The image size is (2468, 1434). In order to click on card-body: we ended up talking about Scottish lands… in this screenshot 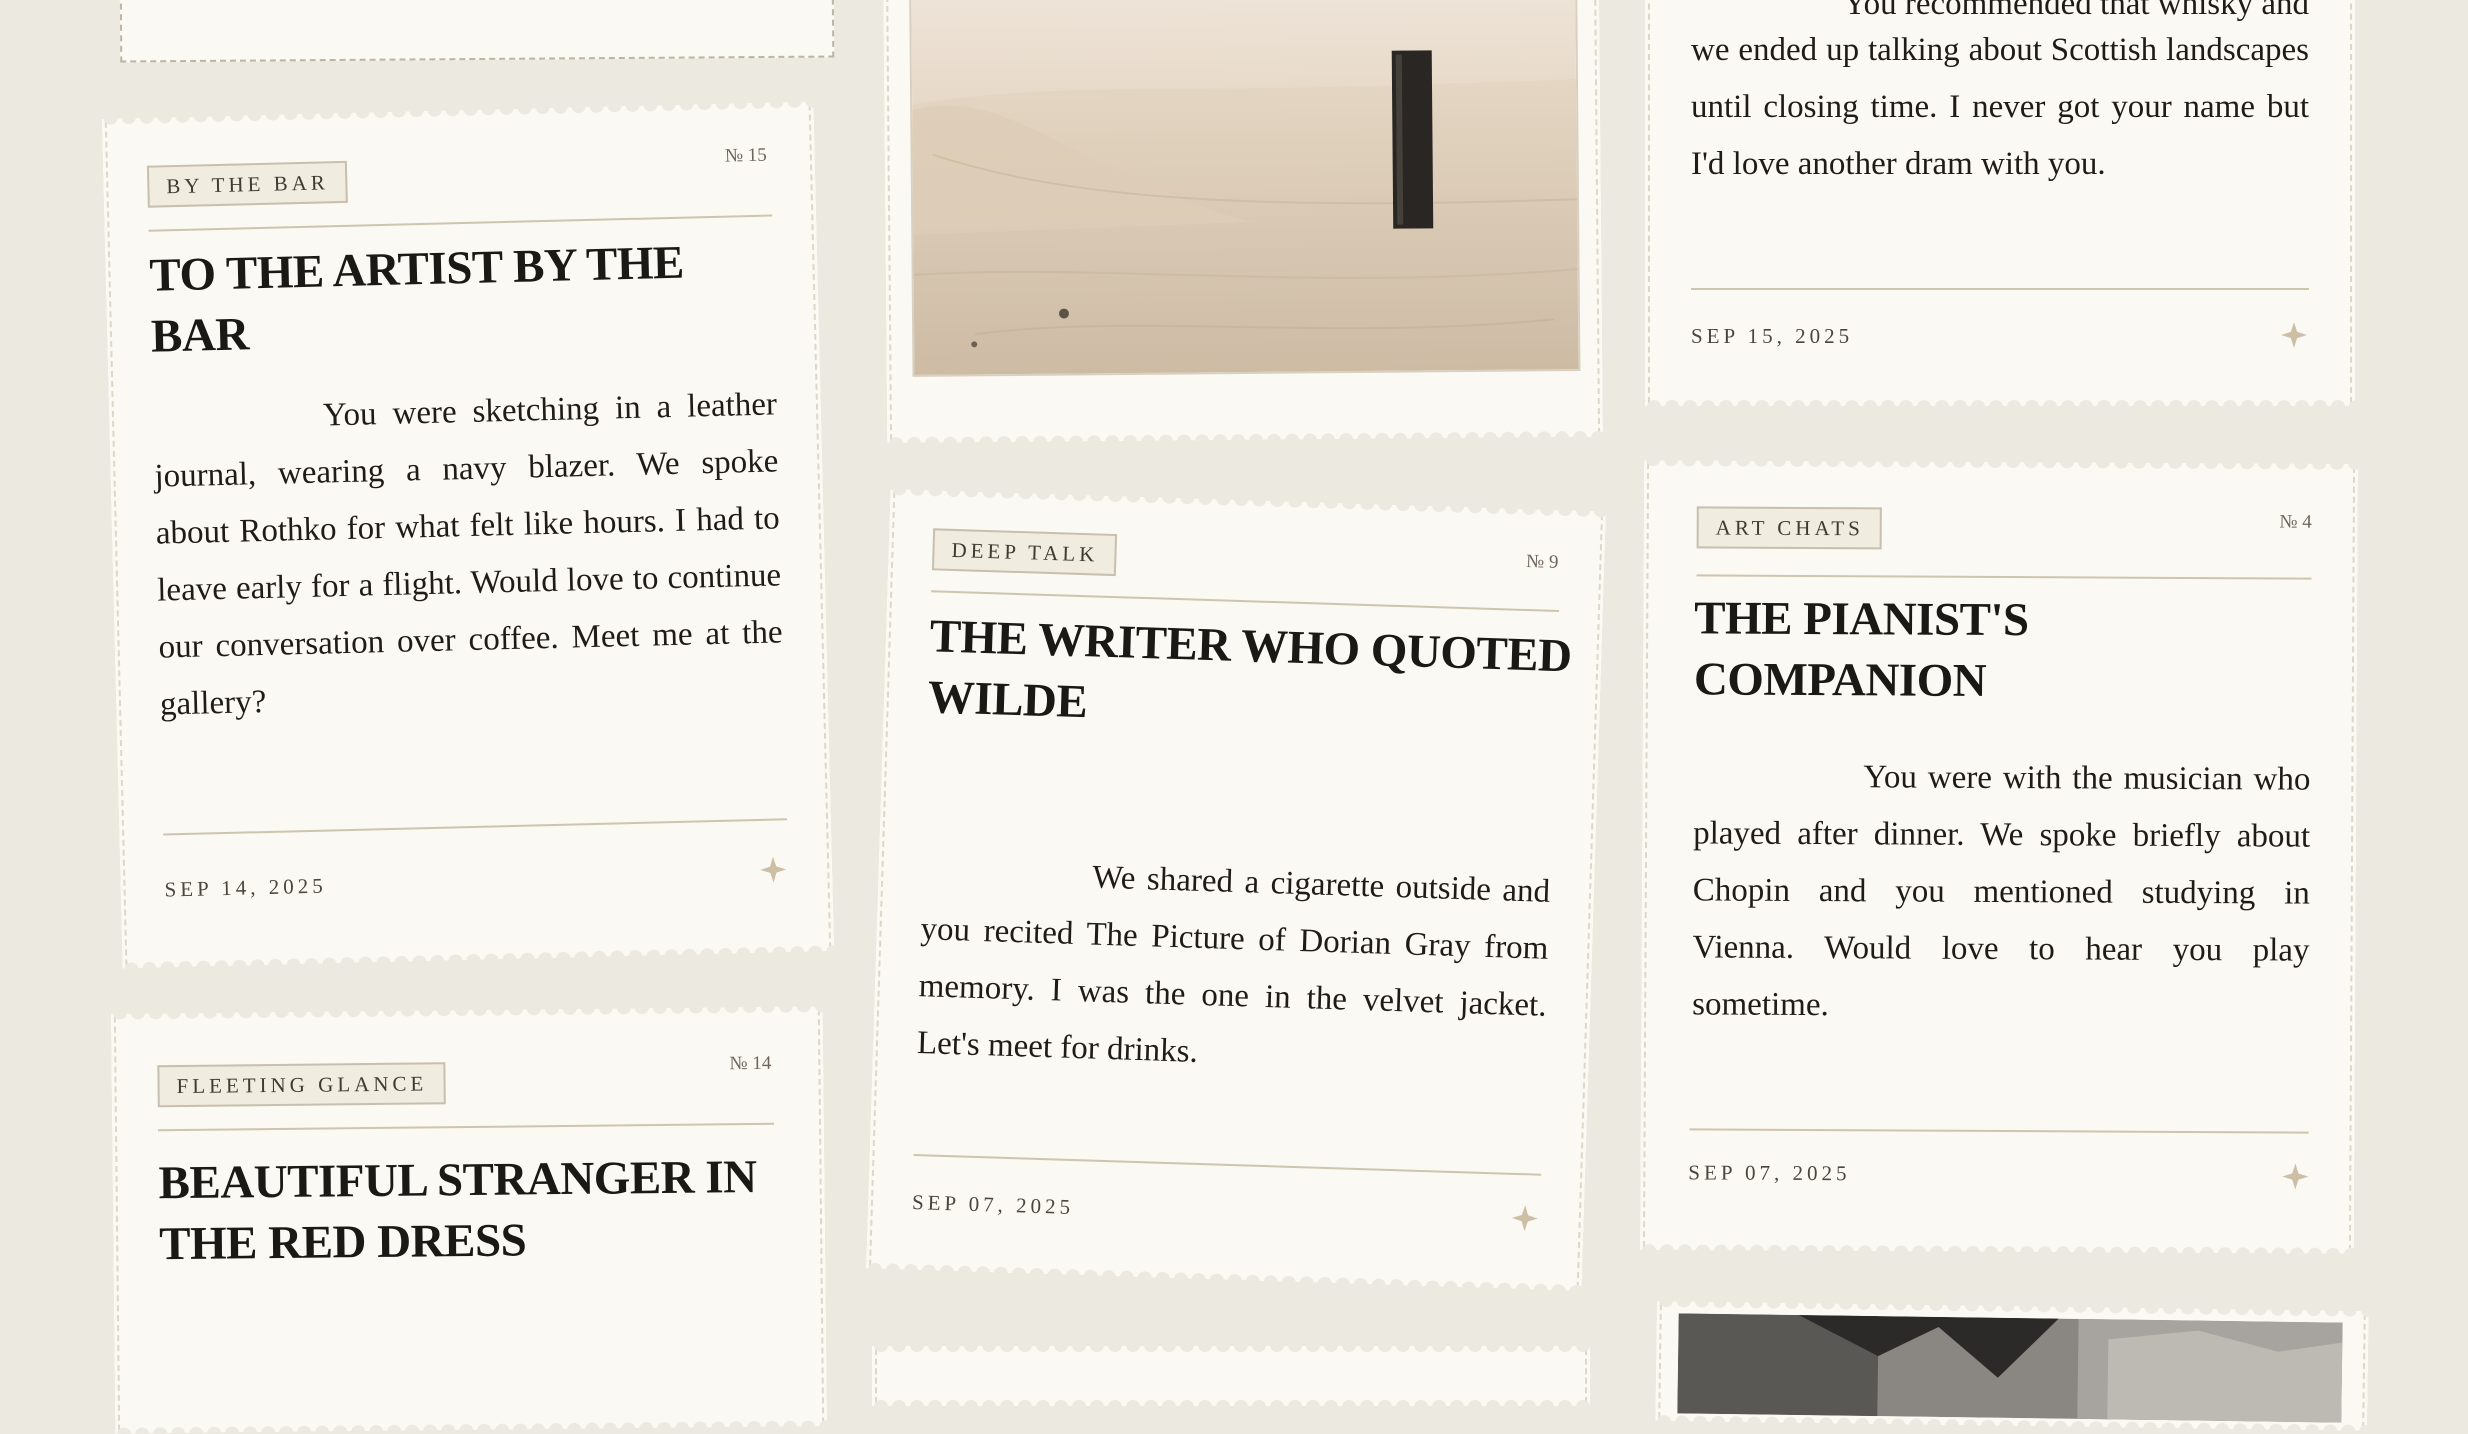, I will do `click(2000, 107)`.